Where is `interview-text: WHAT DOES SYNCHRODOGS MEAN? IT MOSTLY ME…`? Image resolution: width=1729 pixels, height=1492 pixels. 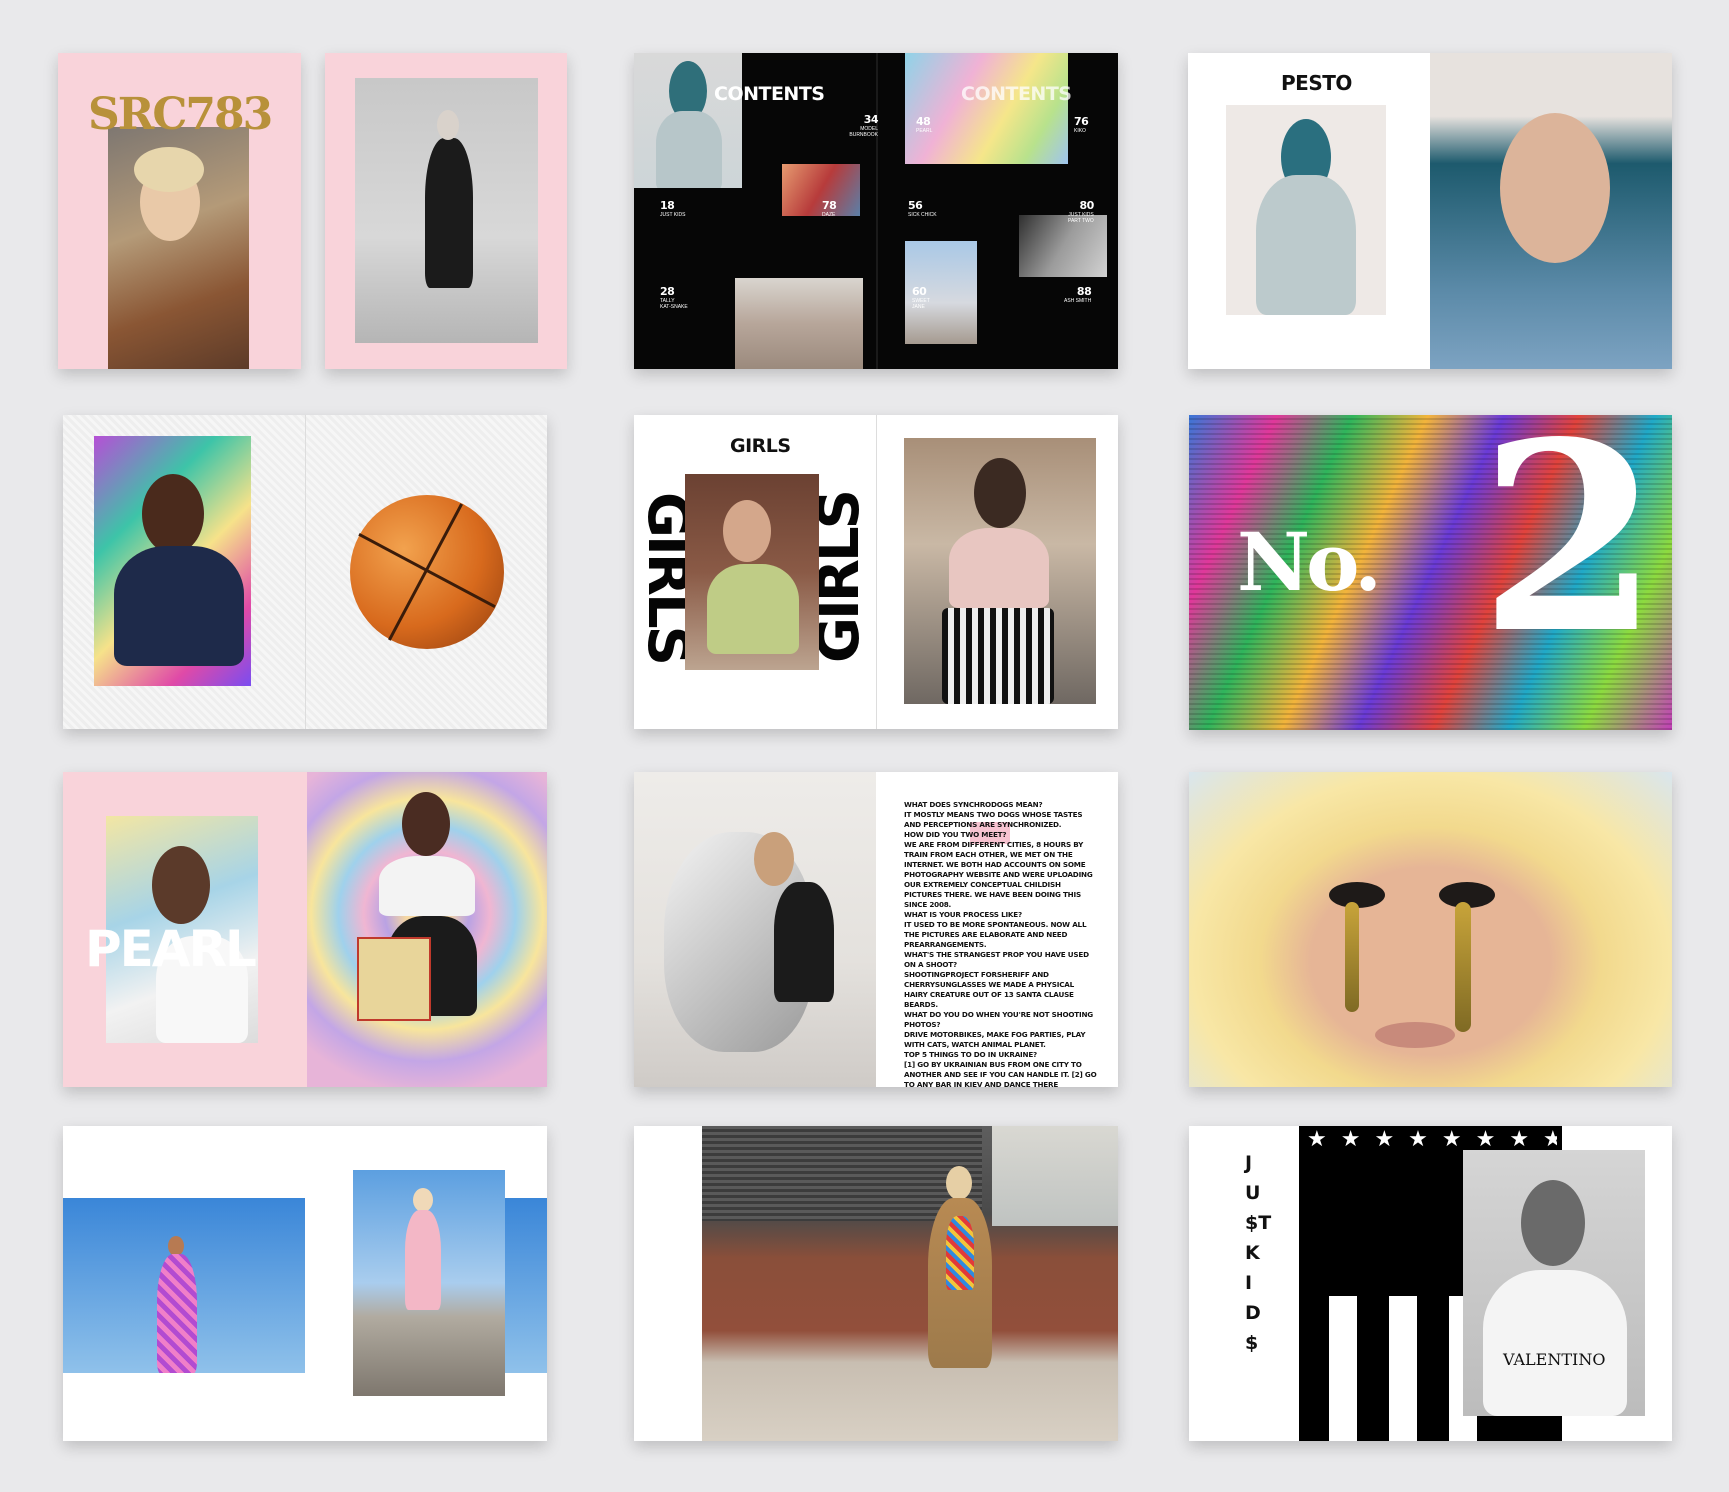
interview-text: WHAT DOES SYNCHRODOGS MEAN? IT MOSTLY ME… is located at coordinates (1000, 943).